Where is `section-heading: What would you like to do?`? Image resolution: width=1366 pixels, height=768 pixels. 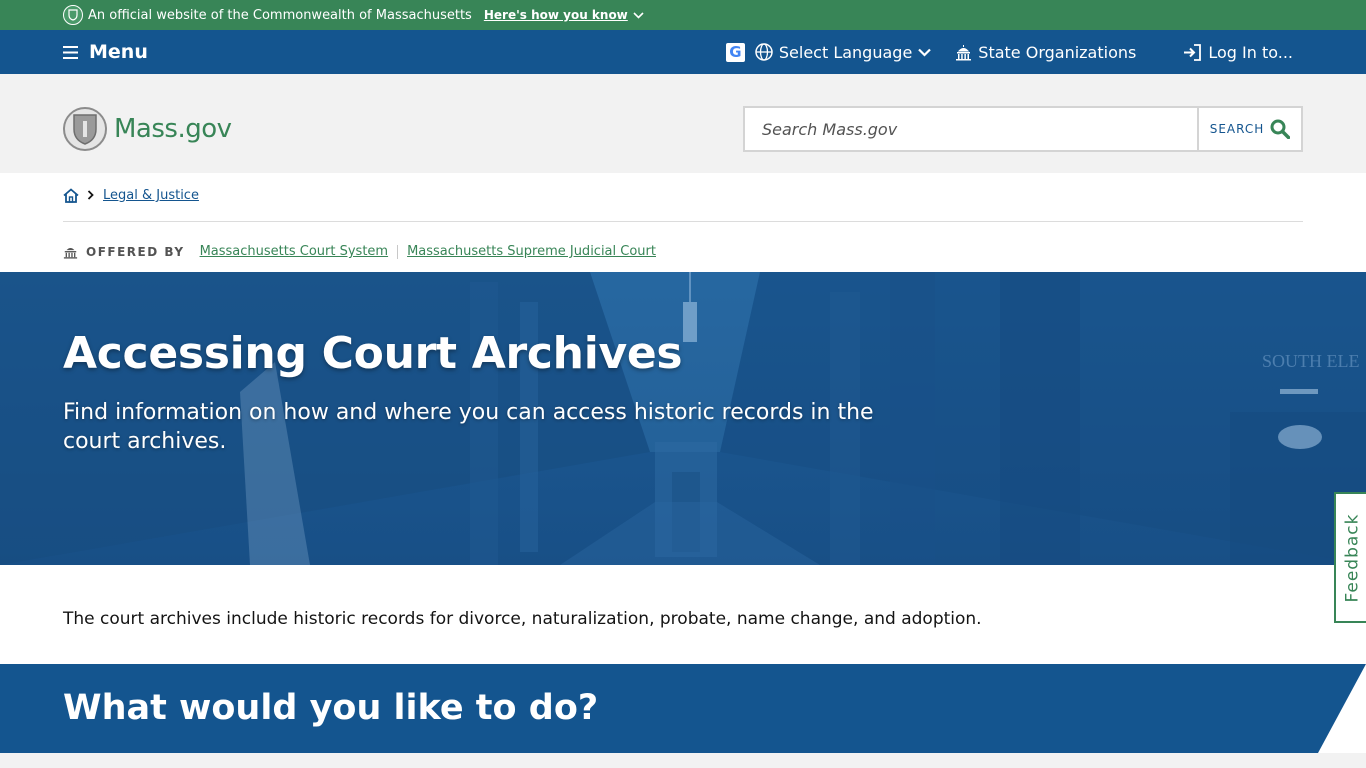
section-heading: What would you like to do? is located at coordinates (331, 708).